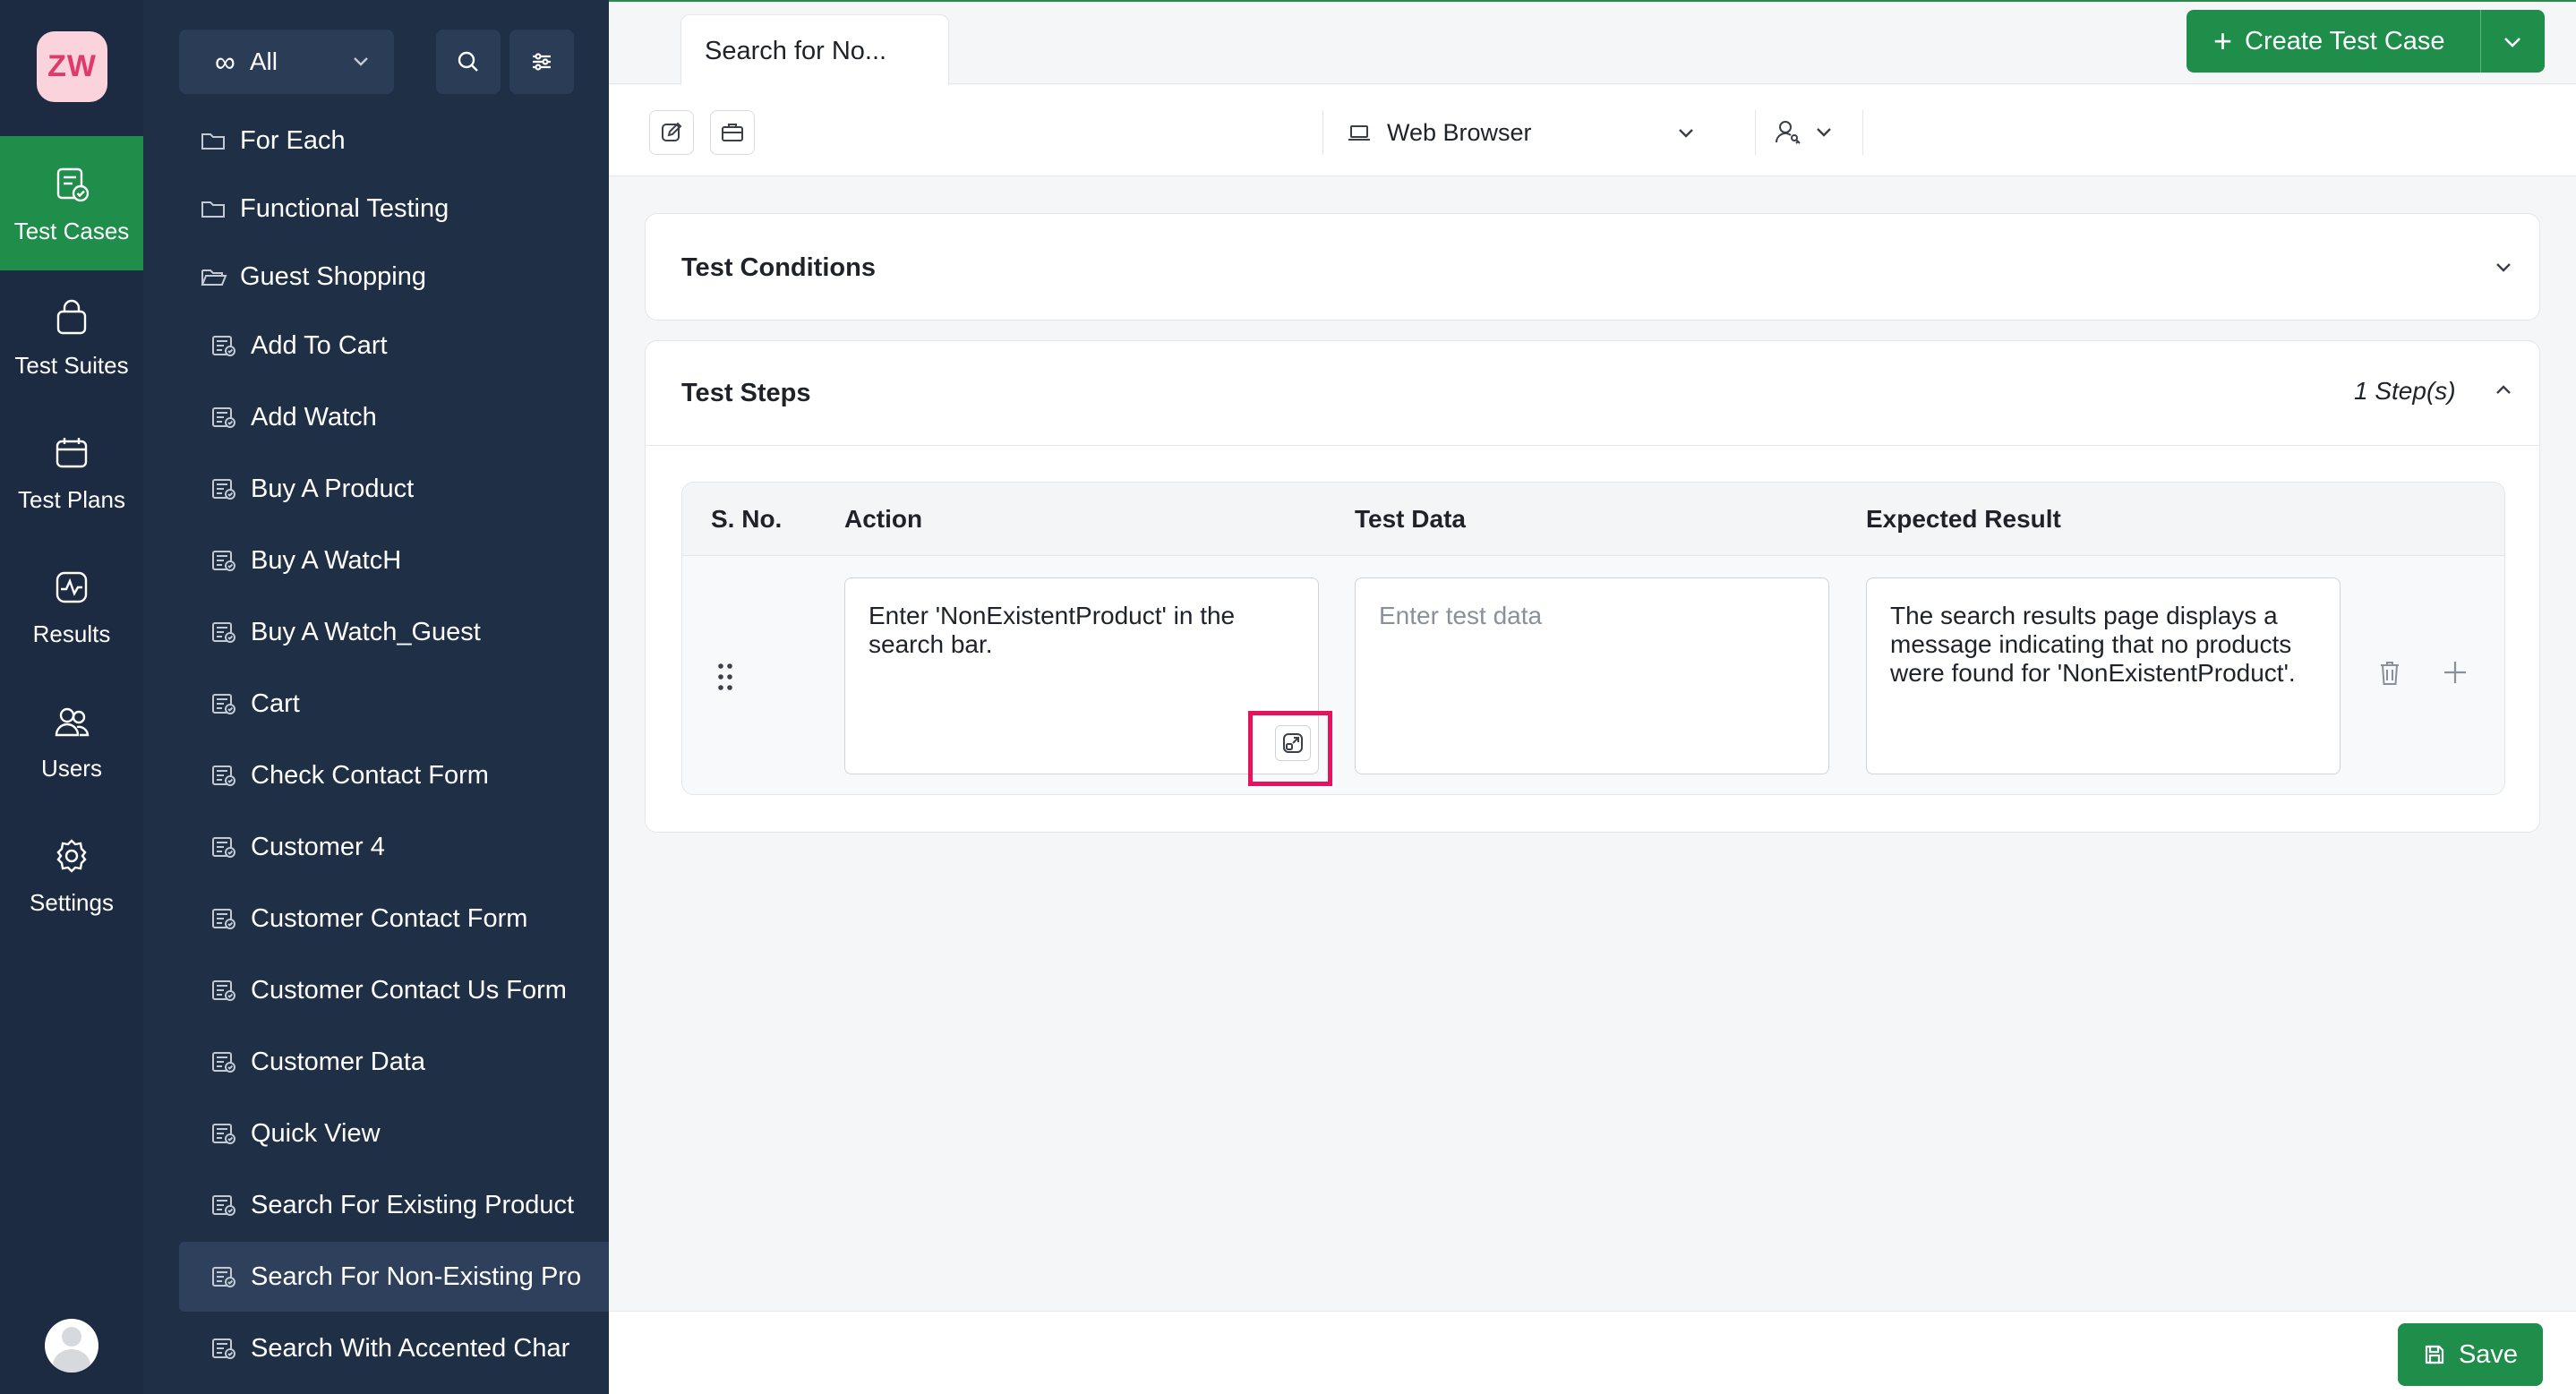 Image resolution: width=2576 pixels, height=1394 pixels. Describe the element at coordinates (71, 875) in the screenshot. I see `rail-settings: Settings` at that location.